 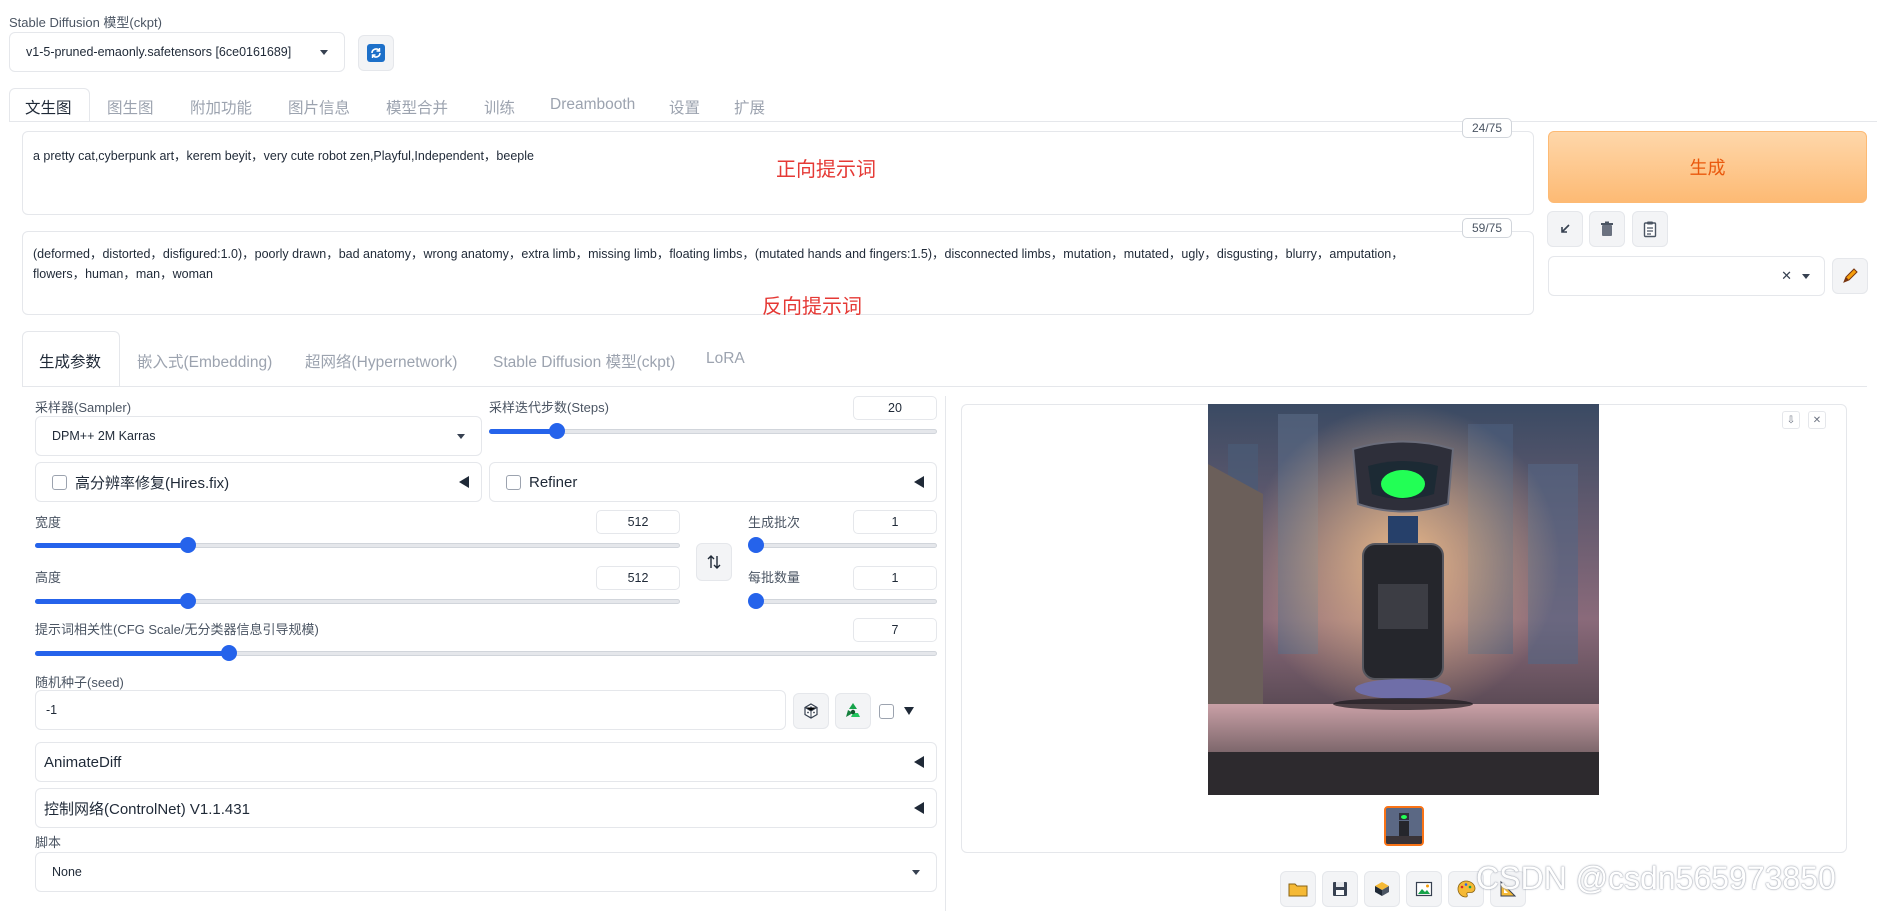 What do you see at coordinates (499, 107) in the screenshot?
I see `tab-train: 训练` at bounding box center [499, 107].